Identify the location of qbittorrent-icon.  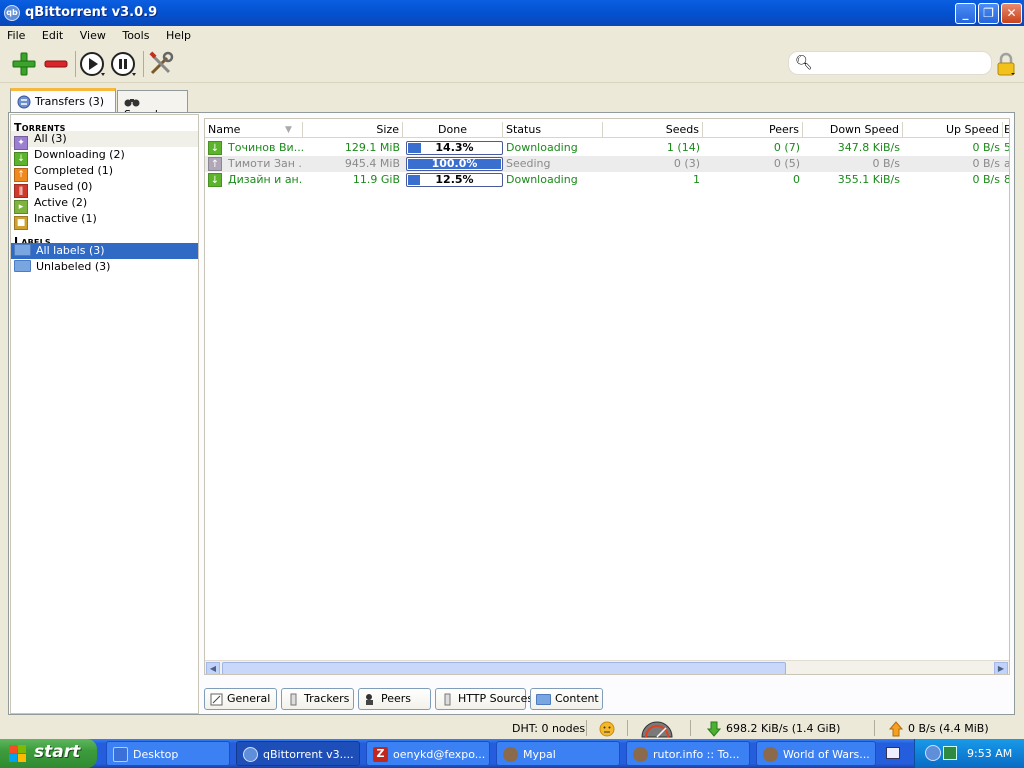
(250, 754).